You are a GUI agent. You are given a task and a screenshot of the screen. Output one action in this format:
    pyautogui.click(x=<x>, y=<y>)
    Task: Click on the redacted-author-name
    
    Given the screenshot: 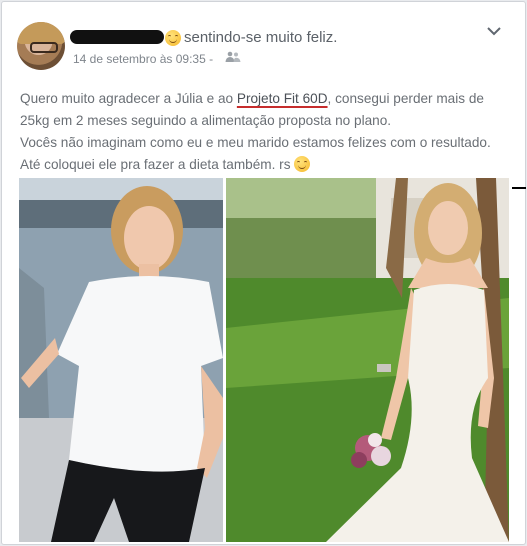 What is the action you would take?
    pyautogui.click(x=117, y=37)
    